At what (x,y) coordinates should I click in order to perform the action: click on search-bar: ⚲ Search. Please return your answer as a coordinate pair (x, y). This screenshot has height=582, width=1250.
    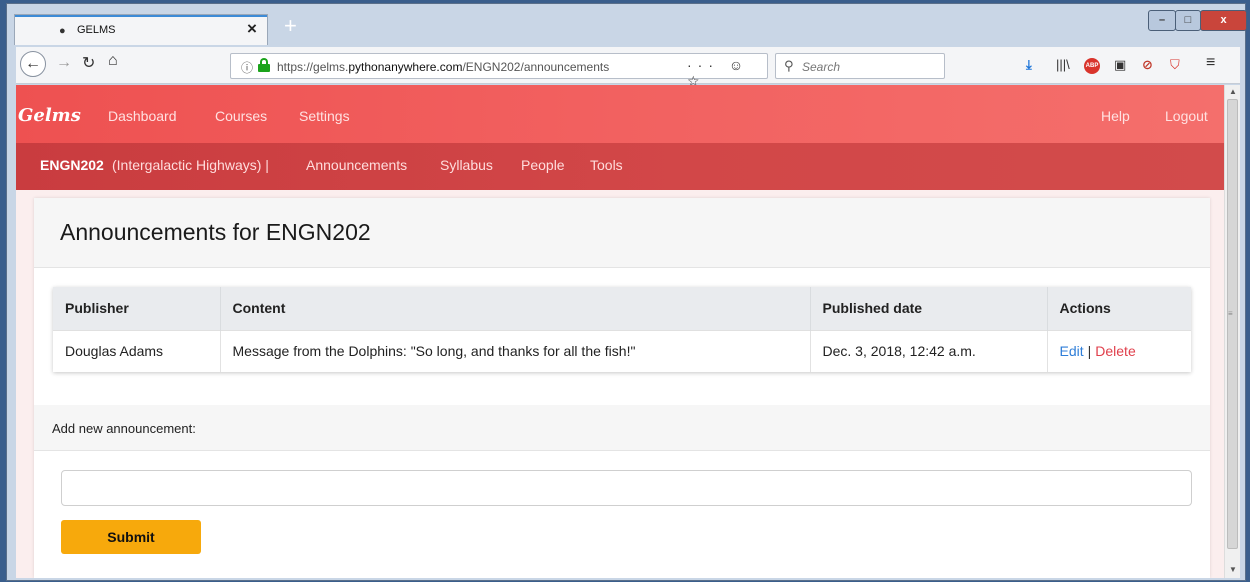
    Looking at the image, I should click on (860, 66).